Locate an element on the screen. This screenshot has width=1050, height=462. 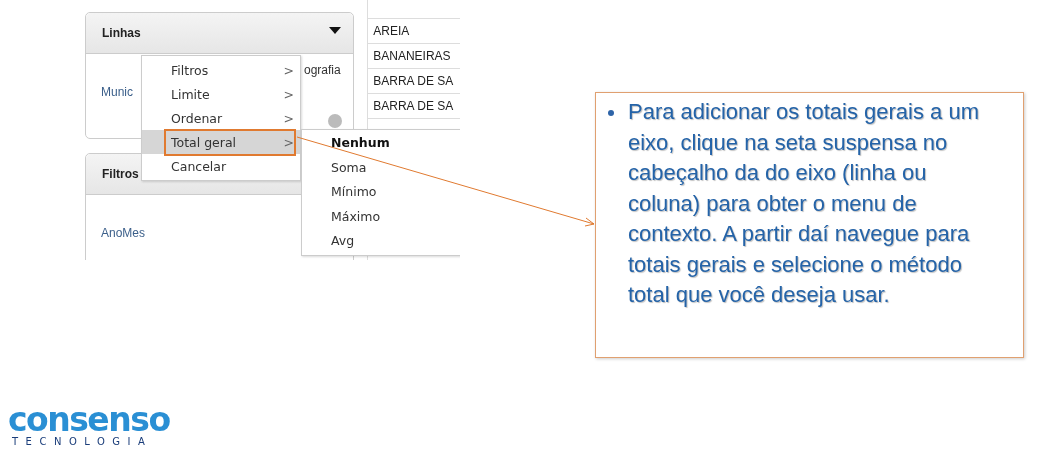
menu-item-label: Ordenar is located at coordinates (197, 118).